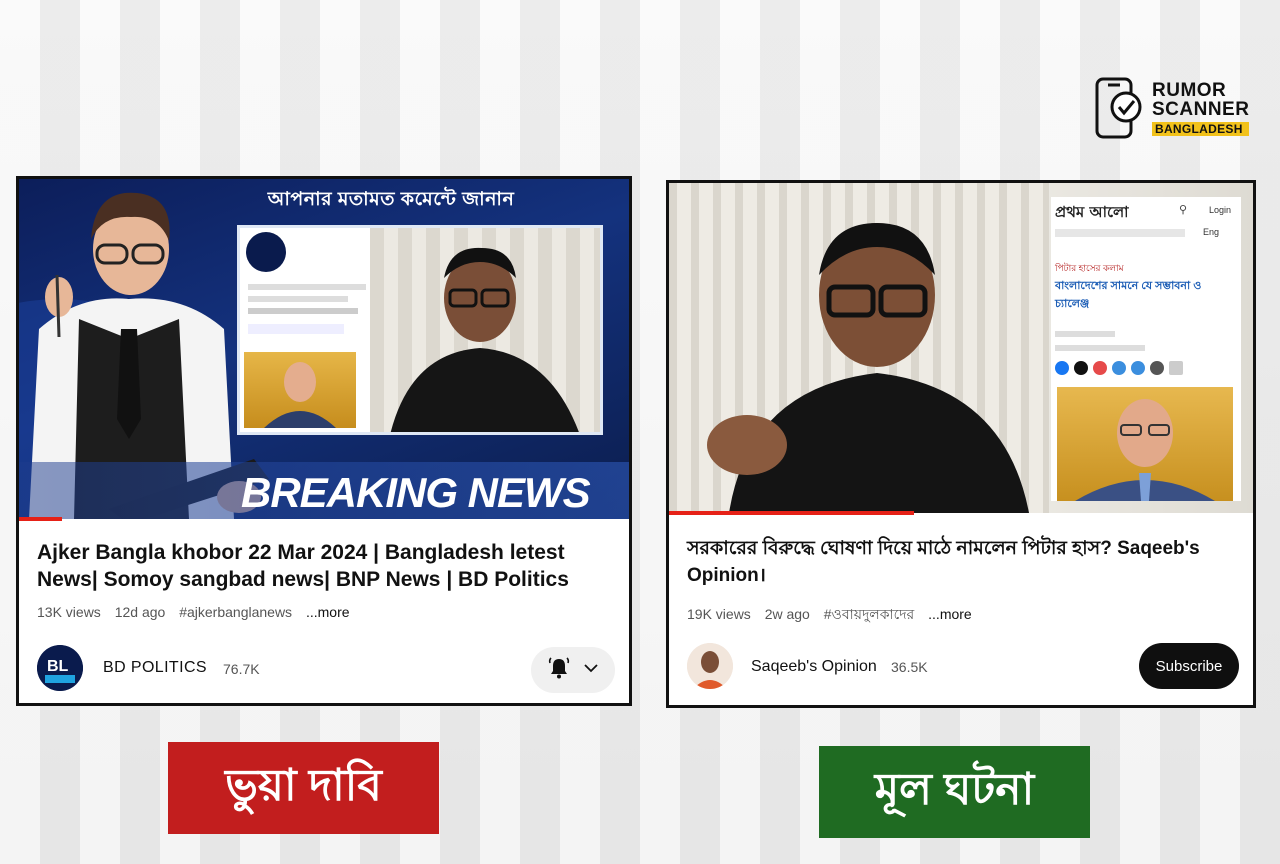  Describe the element at coordinates (235, 612) in the screenshot. I see `hashtag-link: #ajkerbanglanews` at that location.